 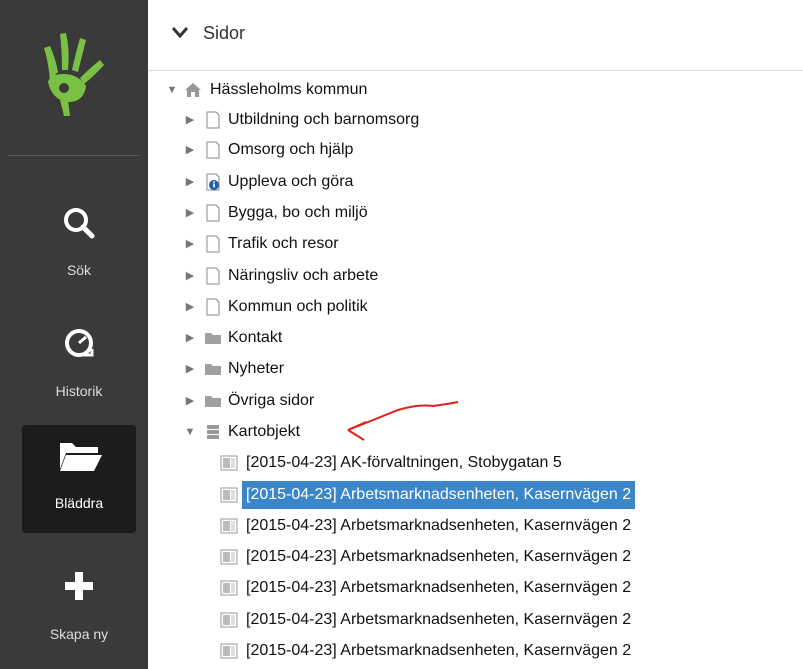 I want to click on sidebar-divider, so click(x=74, y=155).